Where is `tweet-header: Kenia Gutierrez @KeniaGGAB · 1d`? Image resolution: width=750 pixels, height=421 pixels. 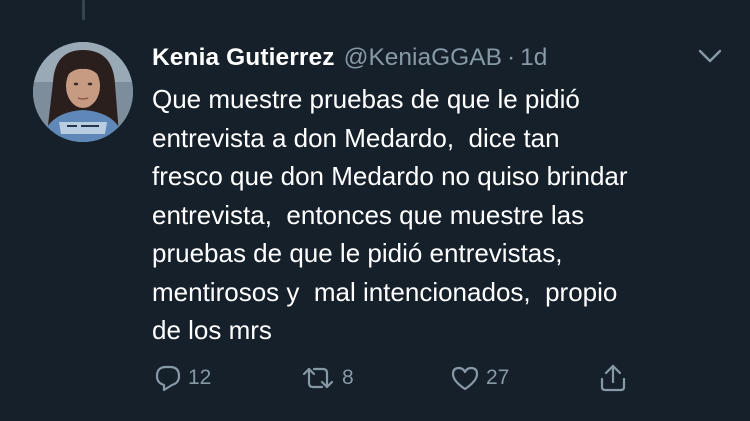 tweet-header: Kenia Gutierrez @KeniaGGAB · 1d is located at coordinates (349, 58).